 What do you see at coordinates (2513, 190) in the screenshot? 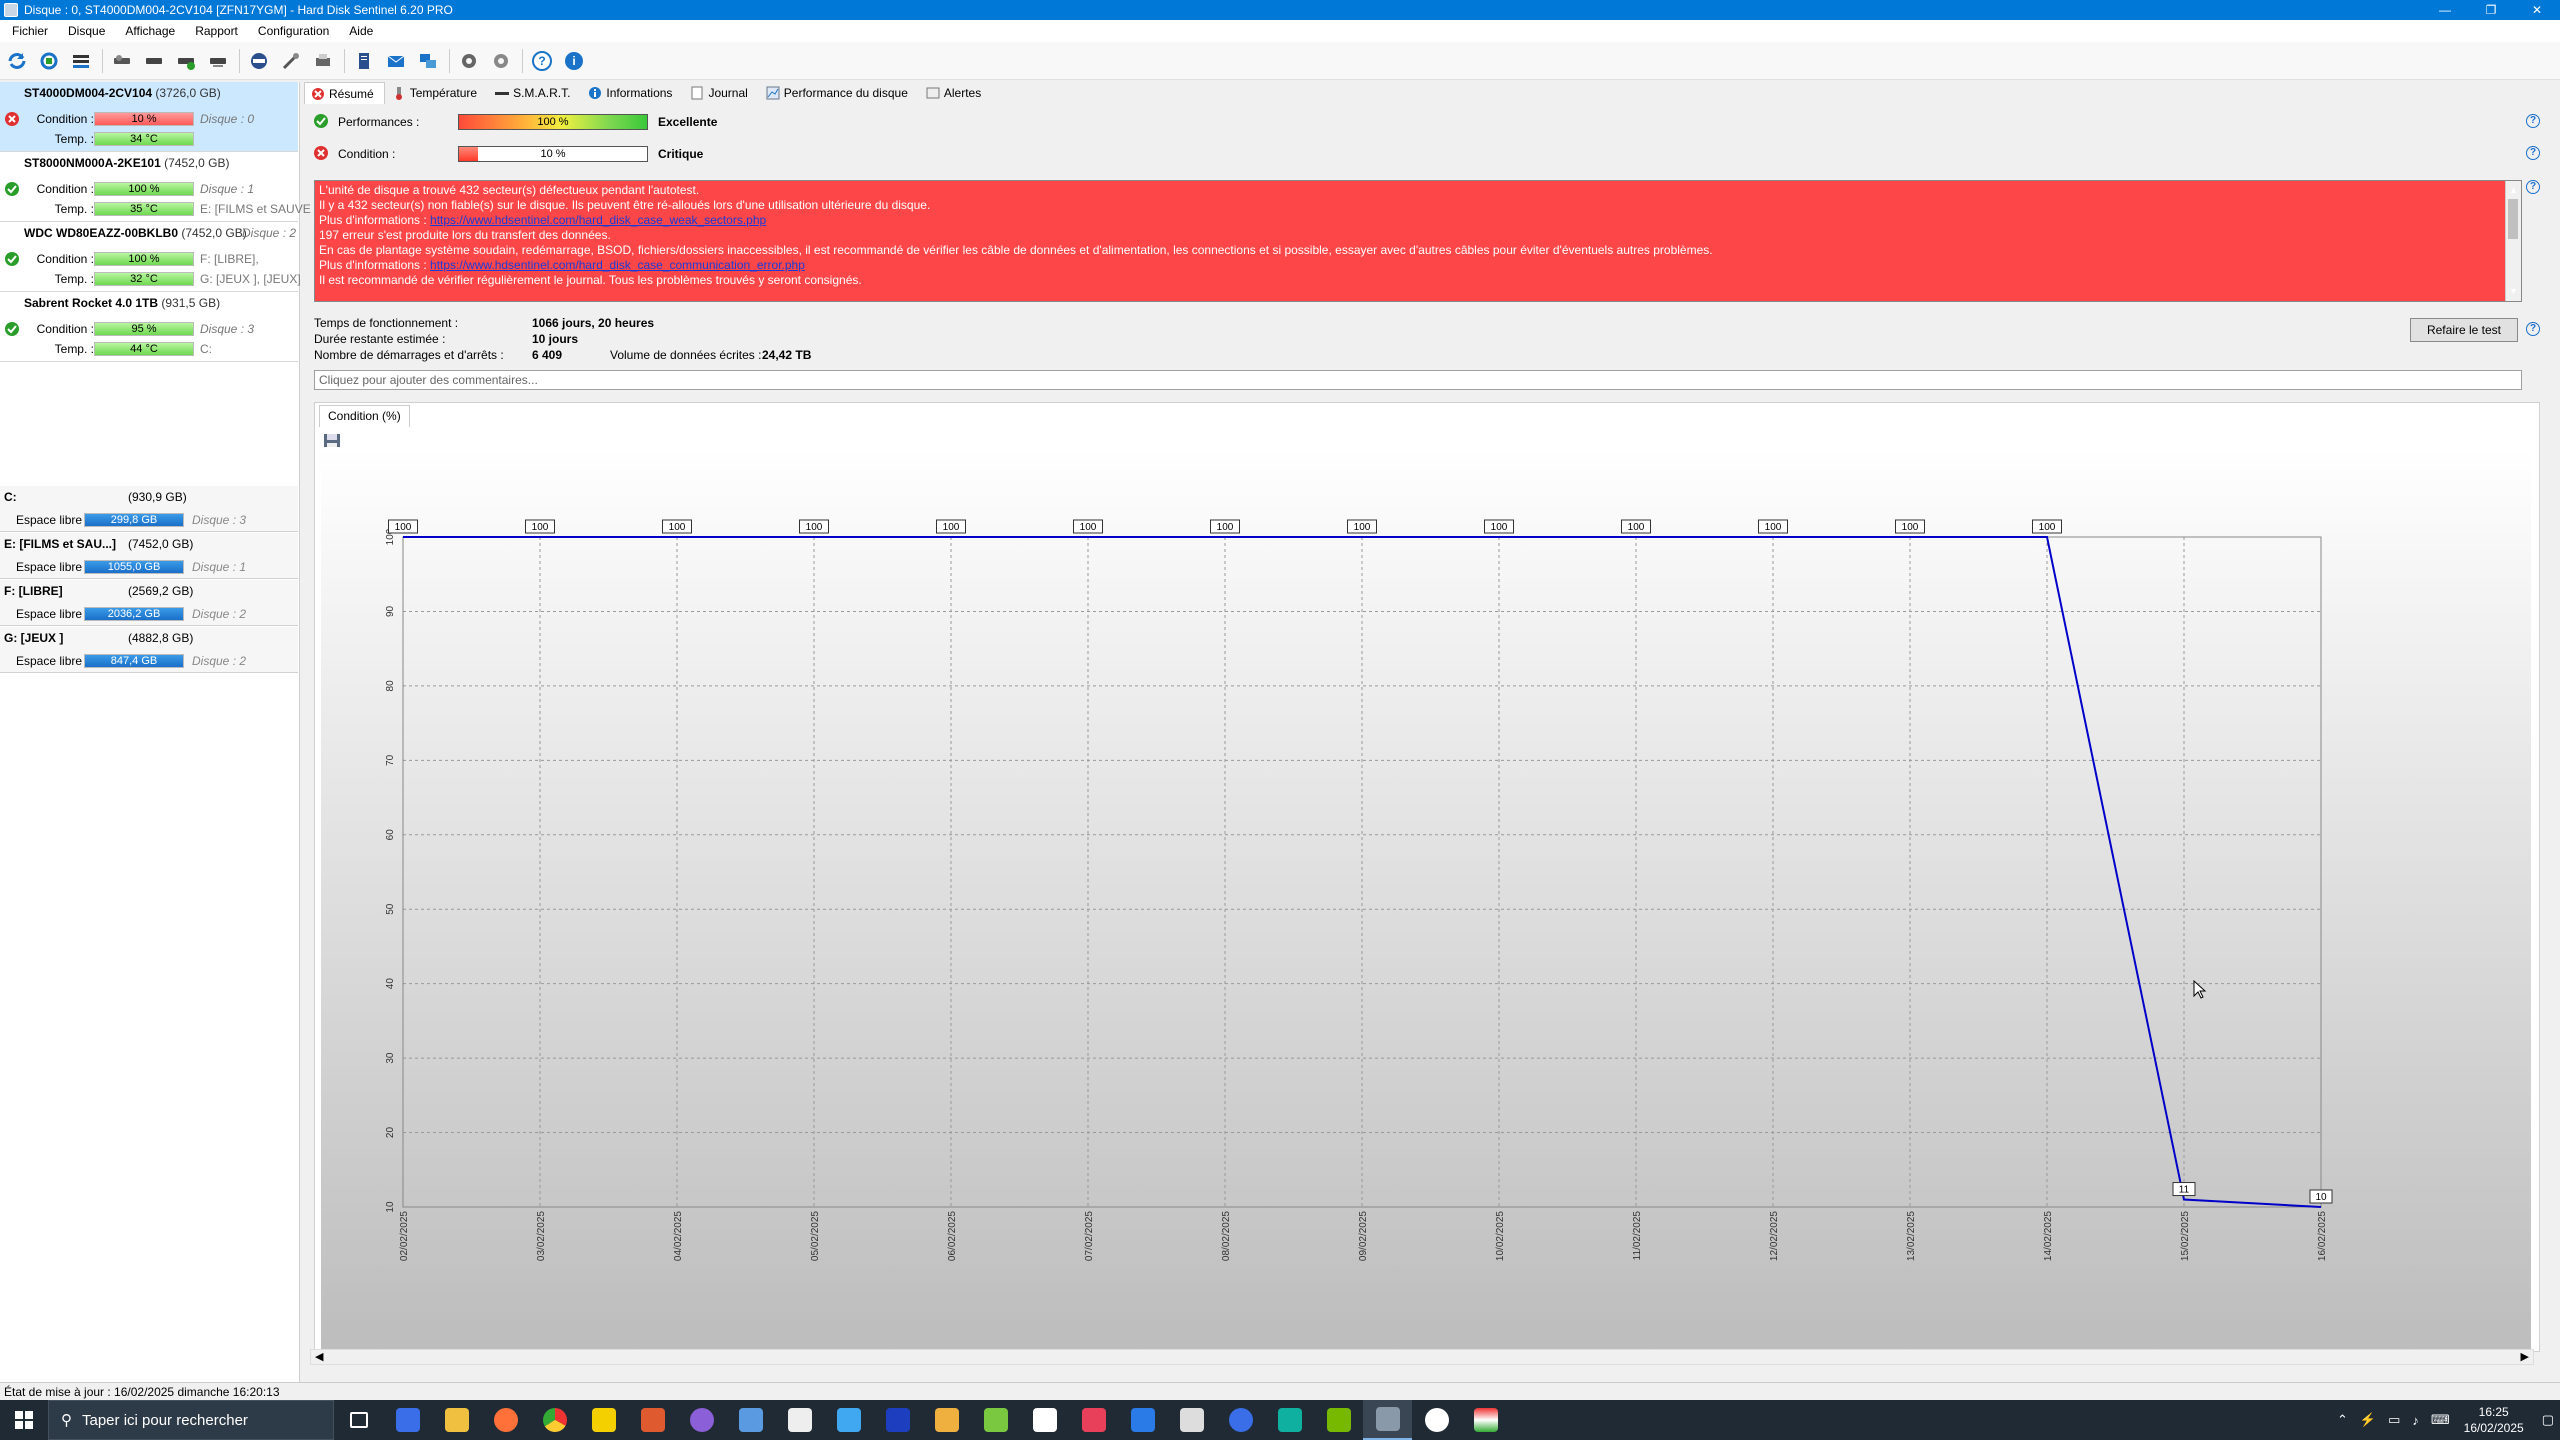
I see `scroll-up-icon: ▲` at bounding box center [2513, 190].